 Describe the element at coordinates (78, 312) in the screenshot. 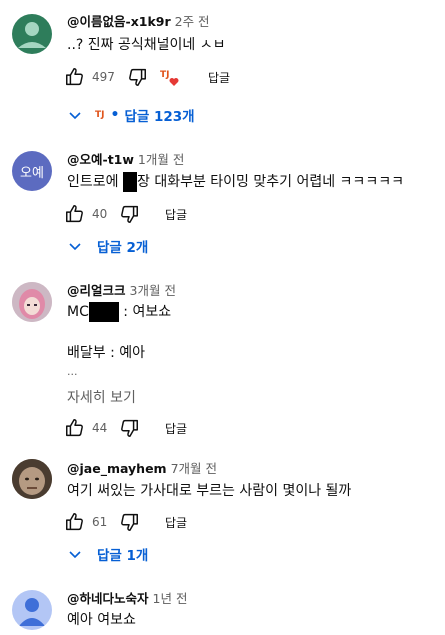

I see `comment-text-part: MC` at that location.